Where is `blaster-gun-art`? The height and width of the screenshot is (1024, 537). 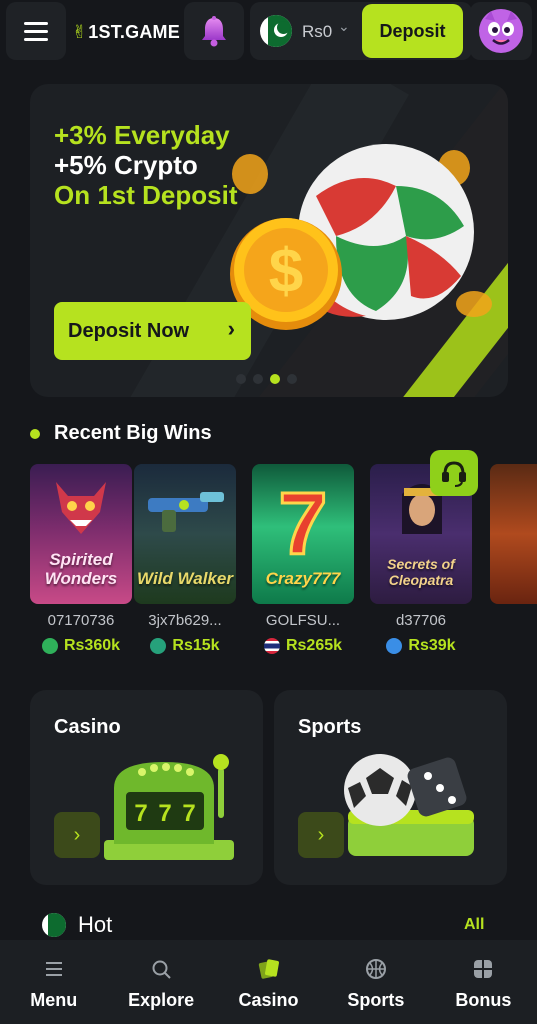
blaster-gun-art is located at coordinates (186, 512).